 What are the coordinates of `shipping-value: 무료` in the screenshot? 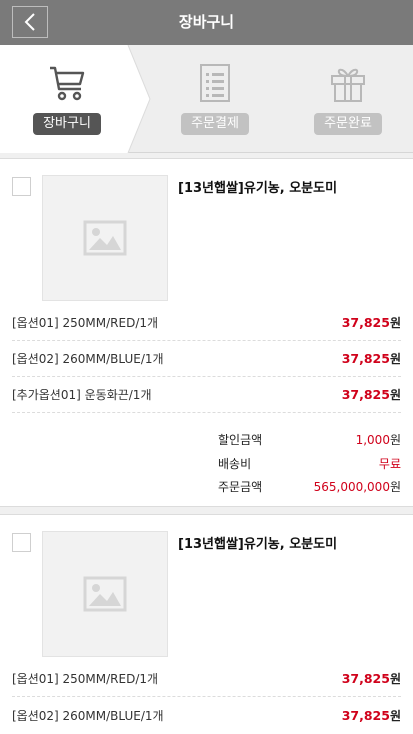 It's located at (389, 464).